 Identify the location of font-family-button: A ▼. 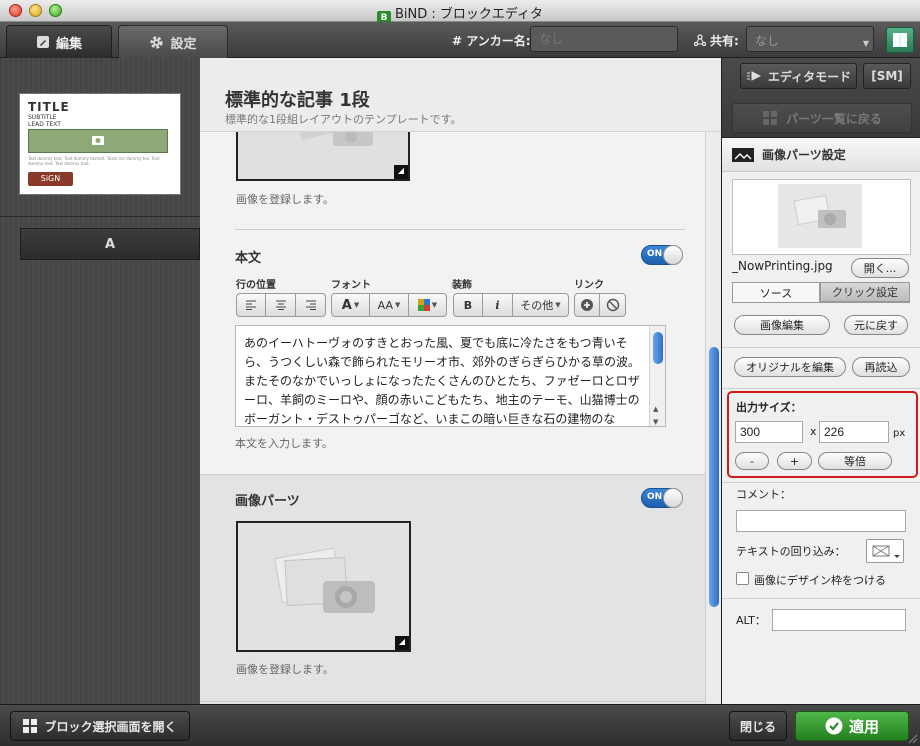
(350, 305).